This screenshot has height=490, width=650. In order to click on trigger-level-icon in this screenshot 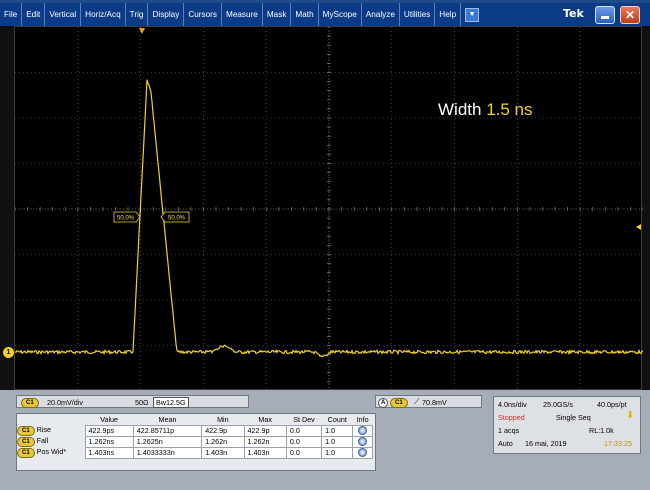, I will do `click(638, 227)`.